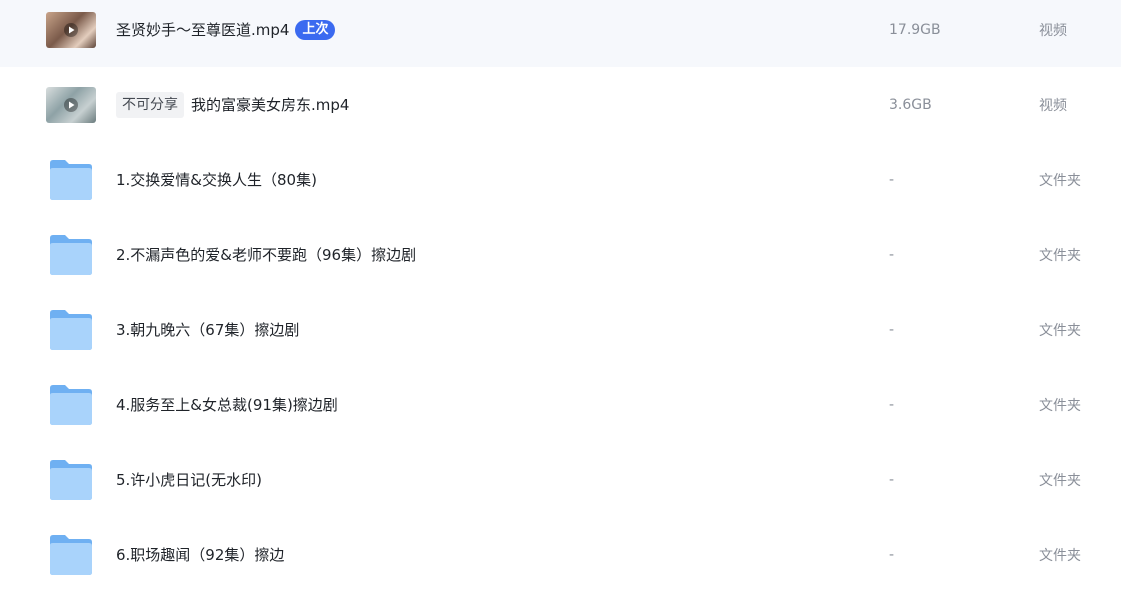 Image resolution: width=1121 pixels, height=594 pixels. Describe the element at coordinates (560, 554) in the screenshot. I see `folder-row: 6.职场趣闻（92集）擦边 - 文件夹` at that location.